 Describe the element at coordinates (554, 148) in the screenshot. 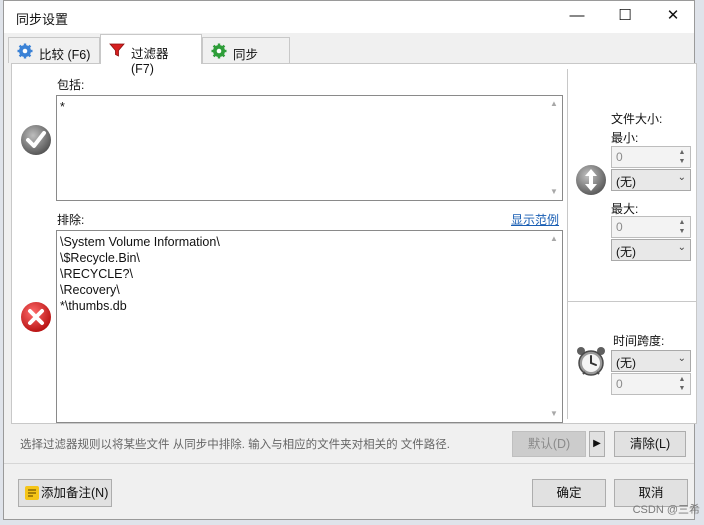

I see `include-scrollbar: ▲ ▼` at that location.